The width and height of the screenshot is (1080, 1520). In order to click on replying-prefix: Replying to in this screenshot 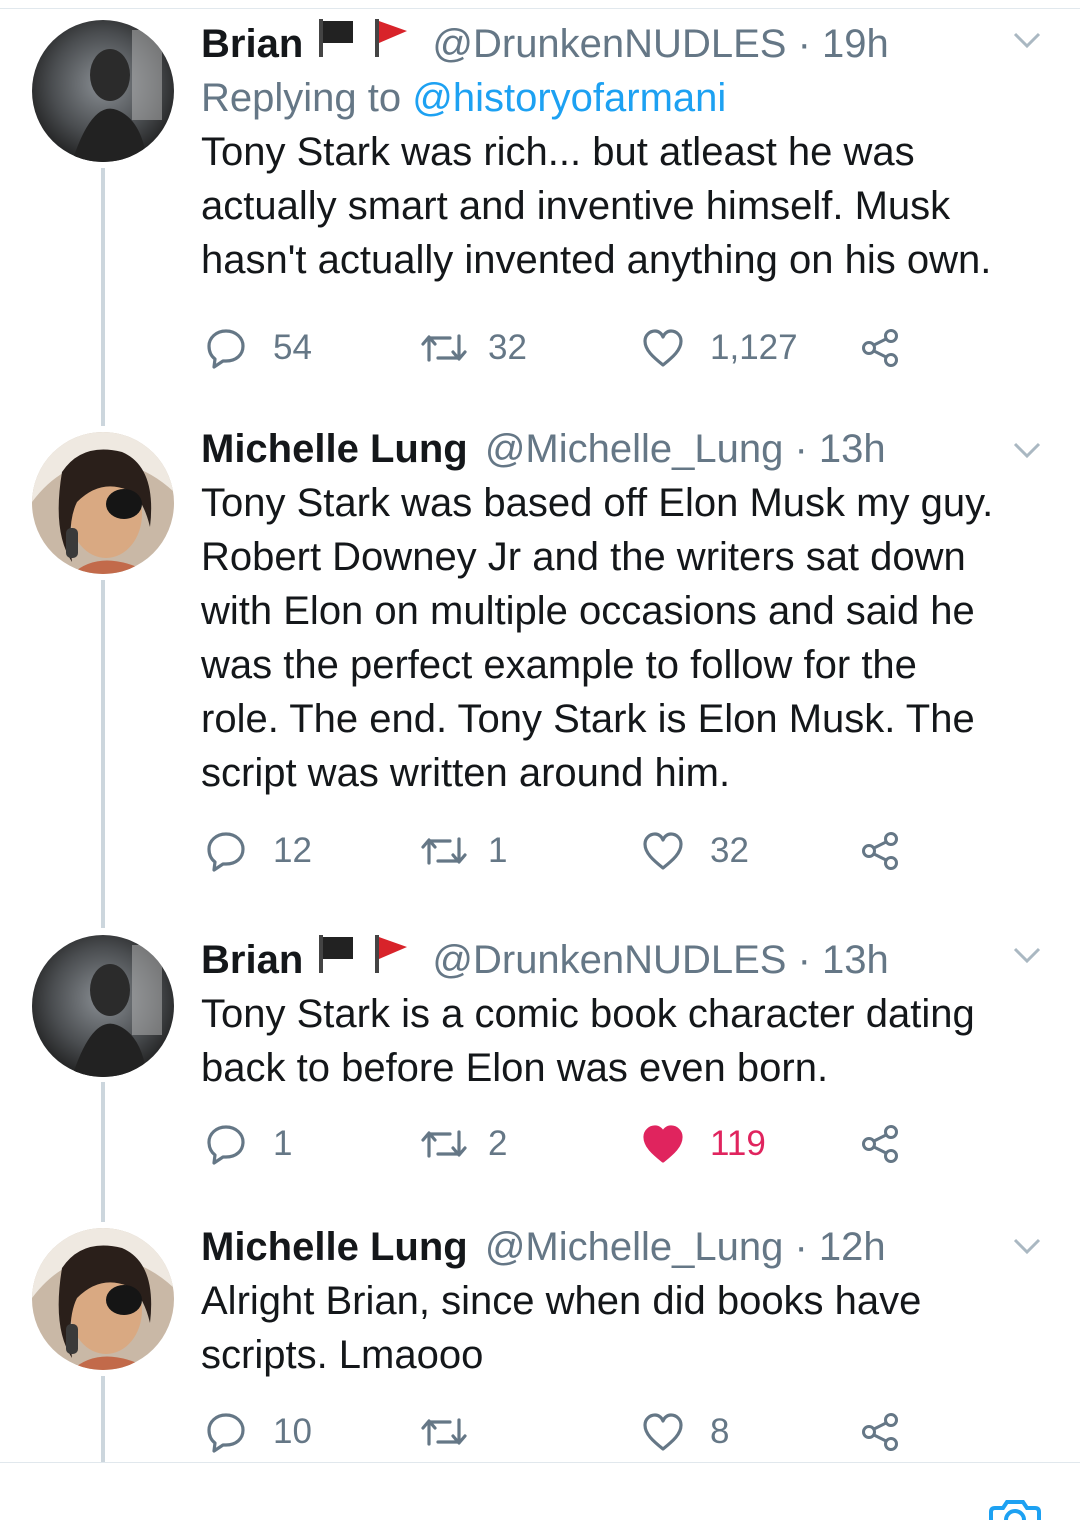, I will do `click(307, 98)`.